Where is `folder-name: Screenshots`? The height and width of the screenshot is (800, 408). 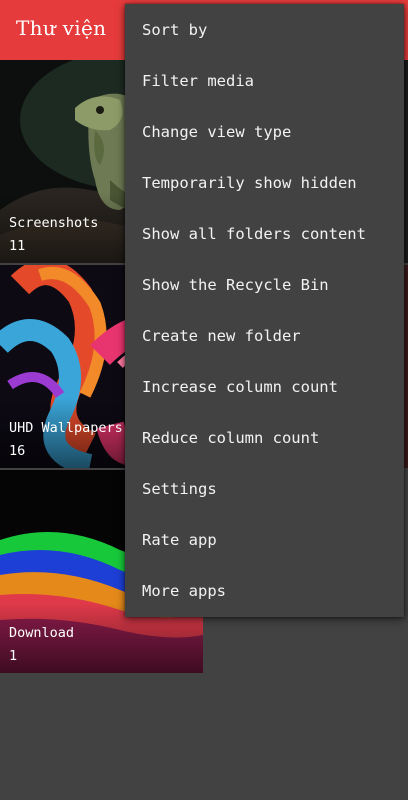
folder-name: Screenshots is located at coordinates (54, 223).